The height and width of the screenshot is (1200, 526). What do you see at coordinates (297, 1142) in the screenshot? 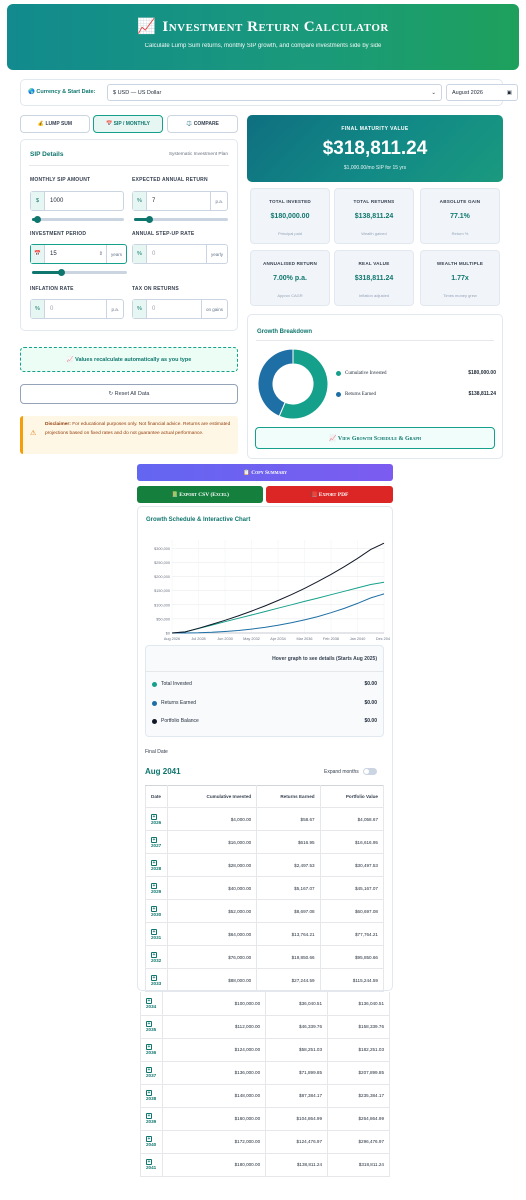
I see `returns-cell: $124,476.97` at bounding box center [297, 1142].